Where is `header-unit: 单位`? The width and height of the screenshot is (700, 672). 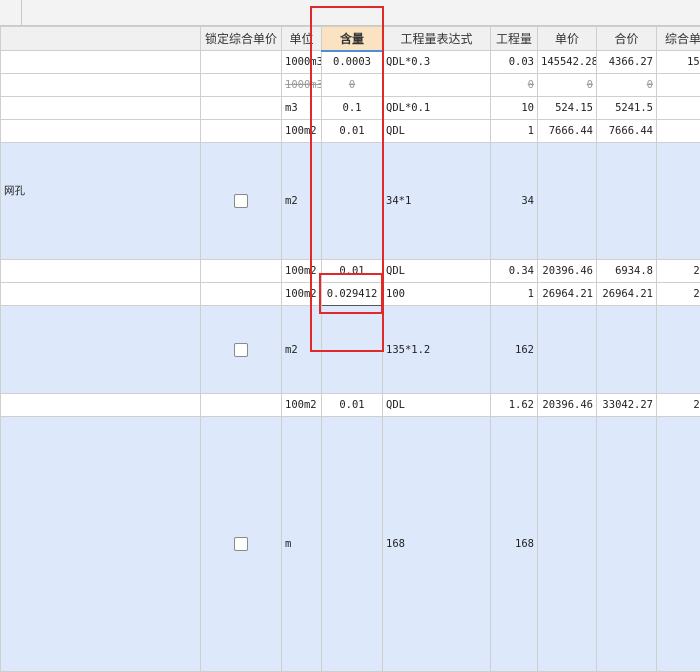
header-unit: 单位 is located at coordinates (302, 39).